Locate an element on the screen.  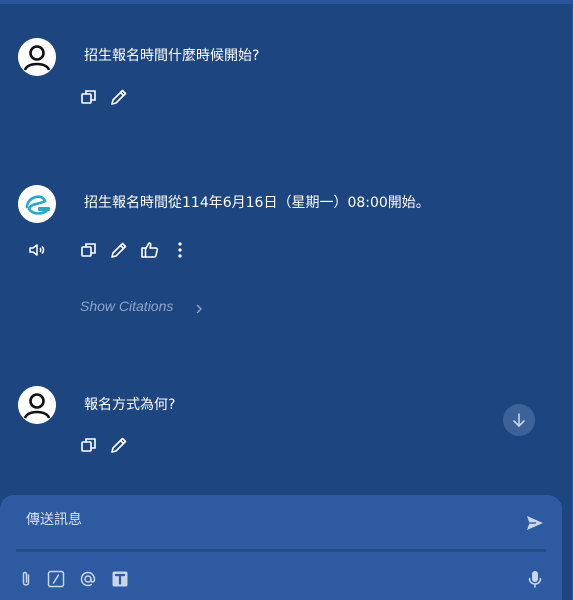
user-message-text: 招生報名時間什麼時候開始? is located at coordinates (172, 56).